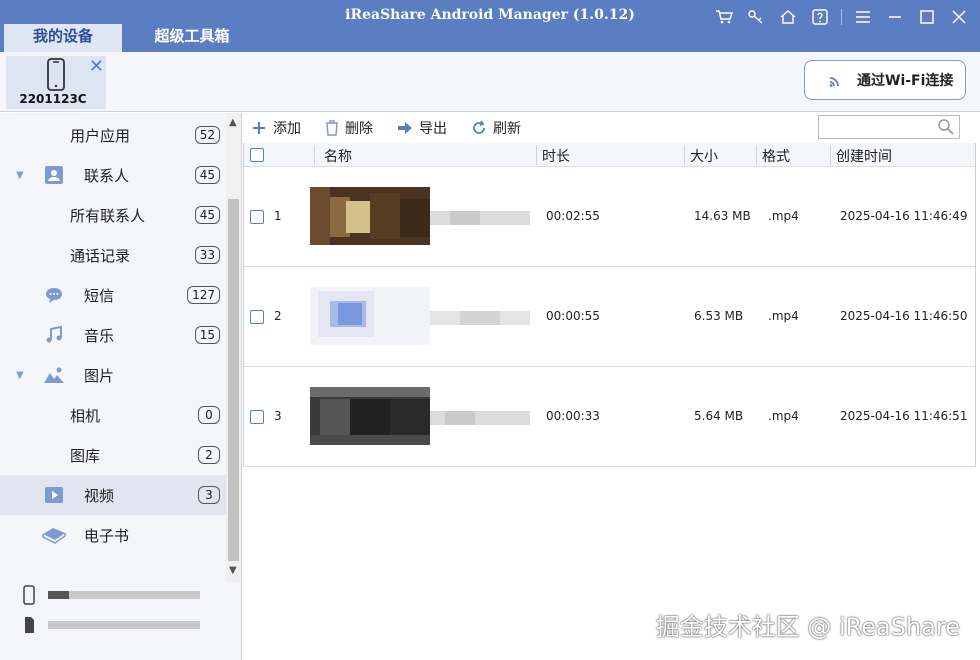 The image size is (980, 660). I want to click on scroll-up-icon: ▲, so click(233, 122).